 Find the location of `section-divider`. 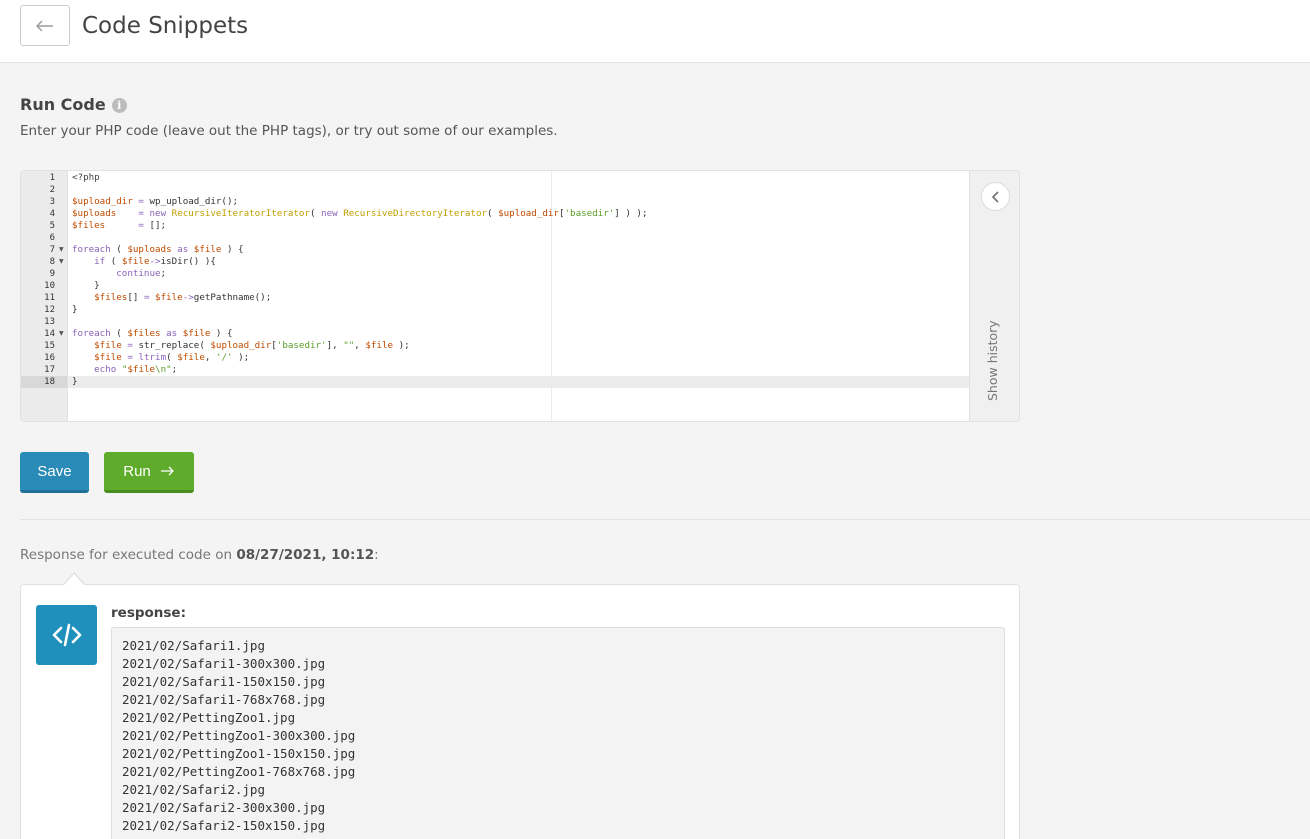

section-divider is located at coordinates (665, 519).